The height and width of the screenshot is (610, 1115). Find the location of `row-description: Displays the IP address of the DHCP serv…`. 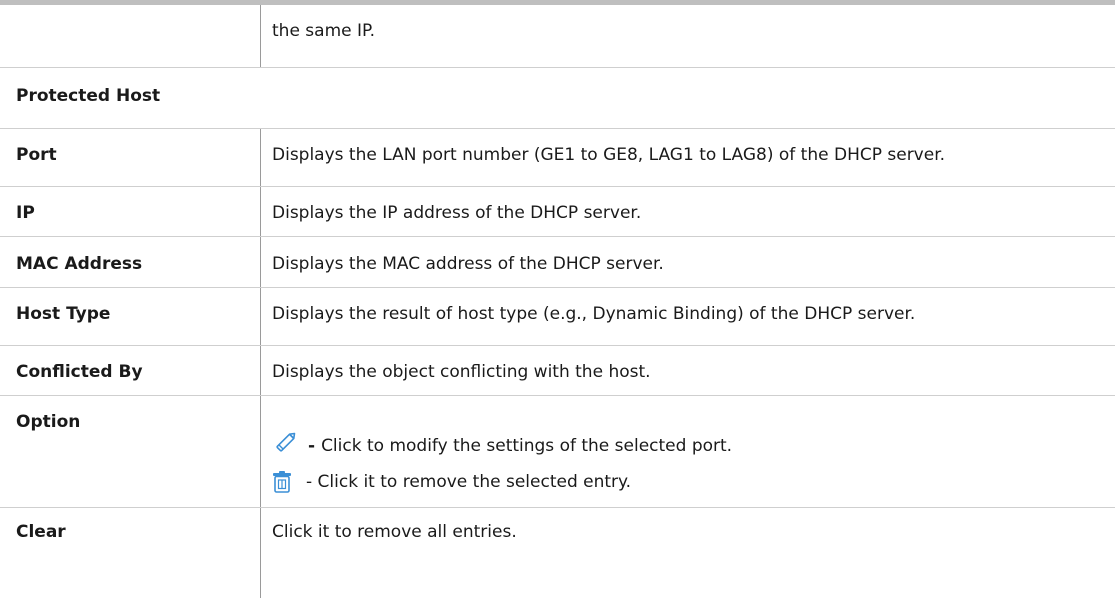

row-description: Displays the IP address of the DHCP serv… is located at coordinates (457, 213).